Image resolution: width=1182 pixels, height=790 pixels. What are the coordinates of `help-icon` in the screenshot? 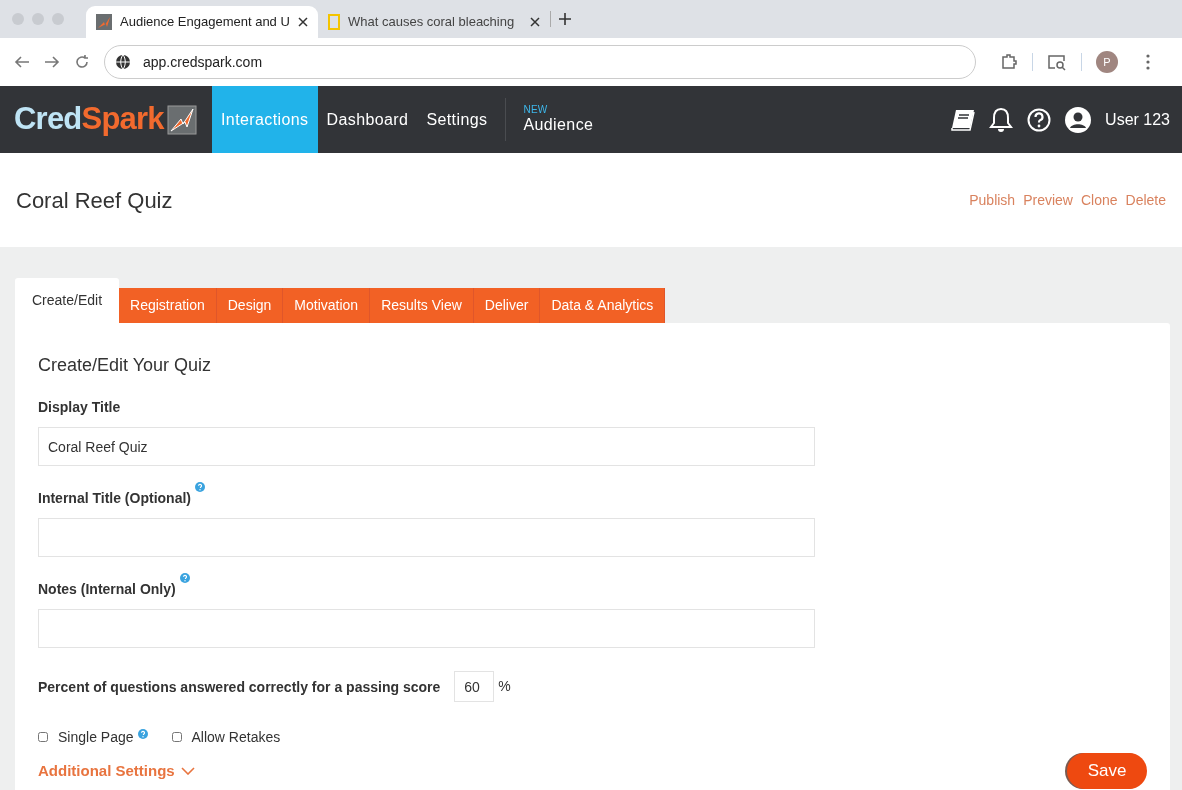 It's located at (1039, 119).